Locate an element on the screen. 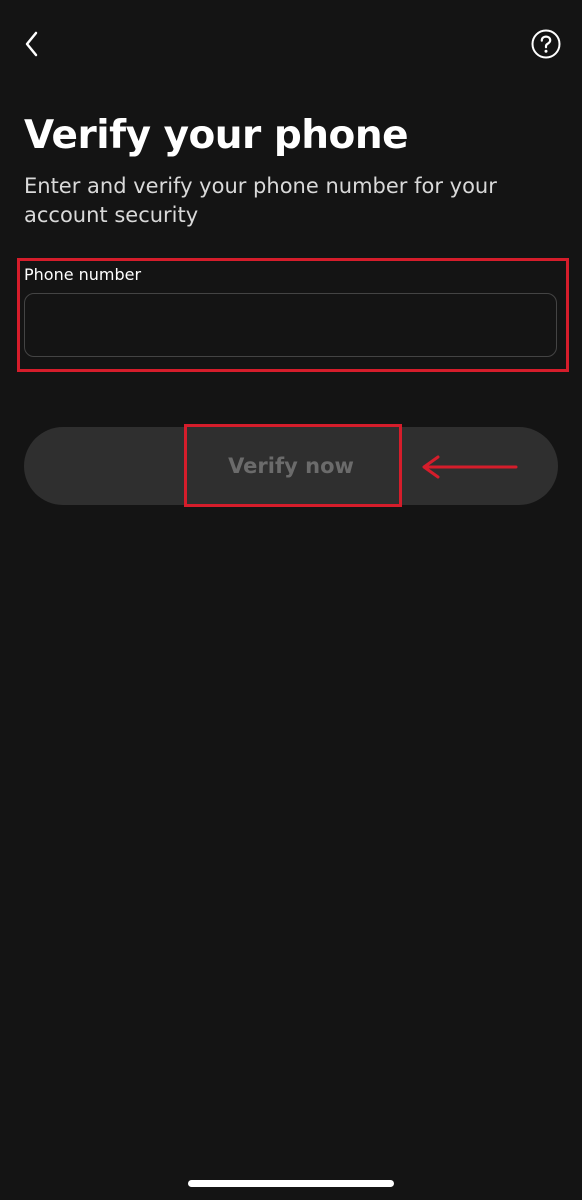 Image resolution: width=582 pixels, height=1200 pixels. verify-now-label: Verify now is located at coordinates (291, 466).